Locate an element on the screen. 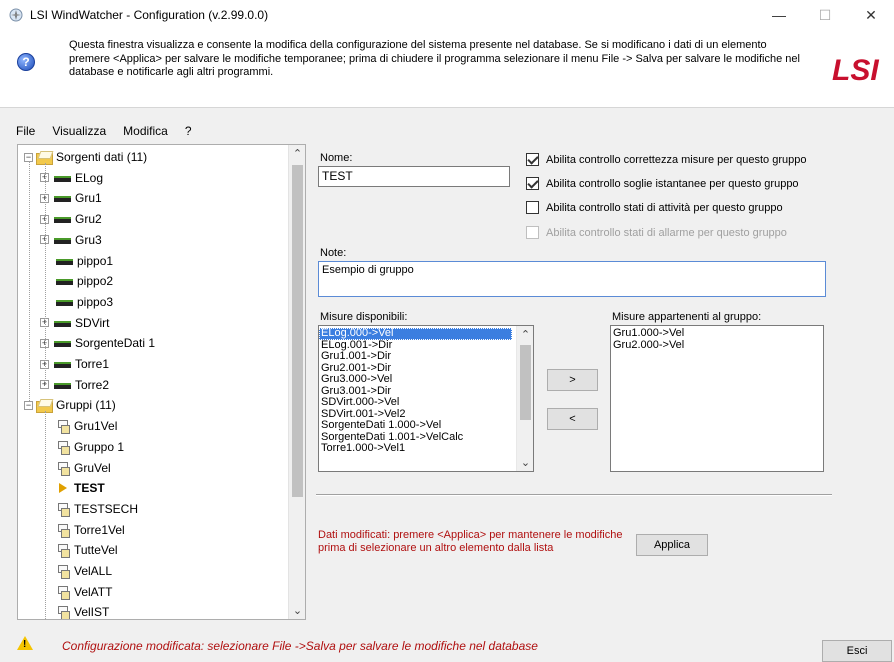  tree-item-source: + ELog is located at coordinates (71, 178).